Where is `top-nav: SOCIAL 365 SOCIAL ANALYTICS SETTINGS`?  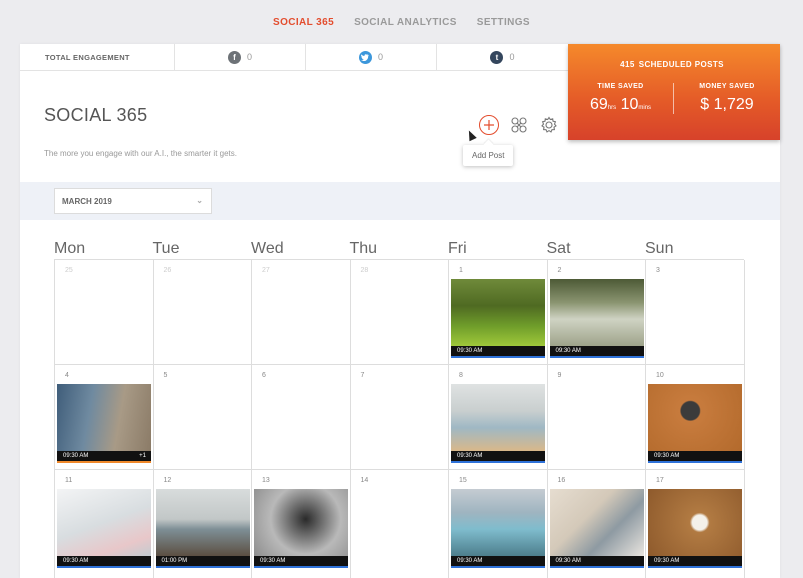 top-nav: SOCIAL 365 SOCIAL ANALYTICS SETTINGS is located at coordinates (401, 22).